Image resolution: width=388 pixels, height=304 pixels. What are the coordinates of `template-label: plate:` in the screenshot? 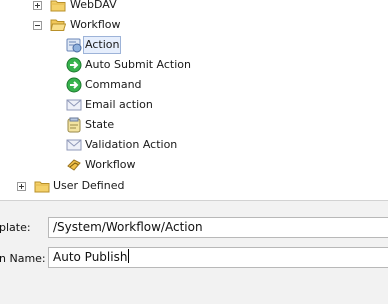 It's located at (15, 227).